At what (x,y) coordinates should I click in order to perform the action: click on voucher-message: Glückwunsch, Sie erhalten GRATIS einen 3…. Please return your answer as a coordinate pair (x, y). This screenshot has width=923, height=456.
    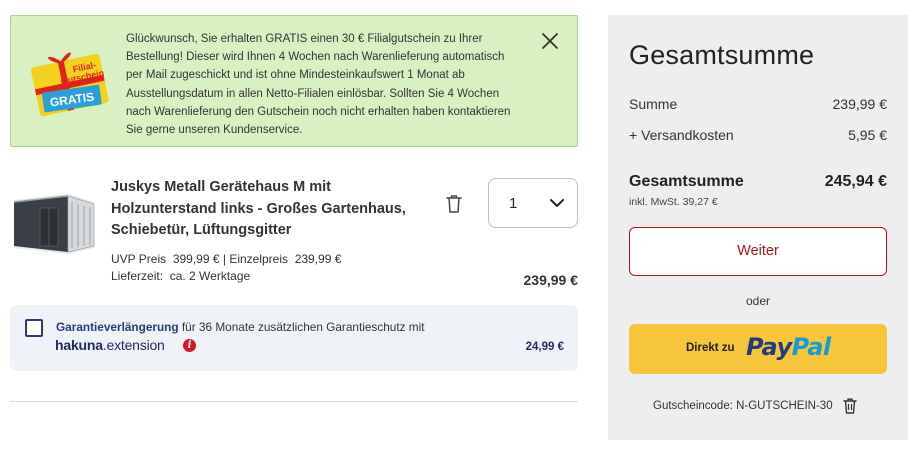
    Looking at the image, I should click on (318, 85).